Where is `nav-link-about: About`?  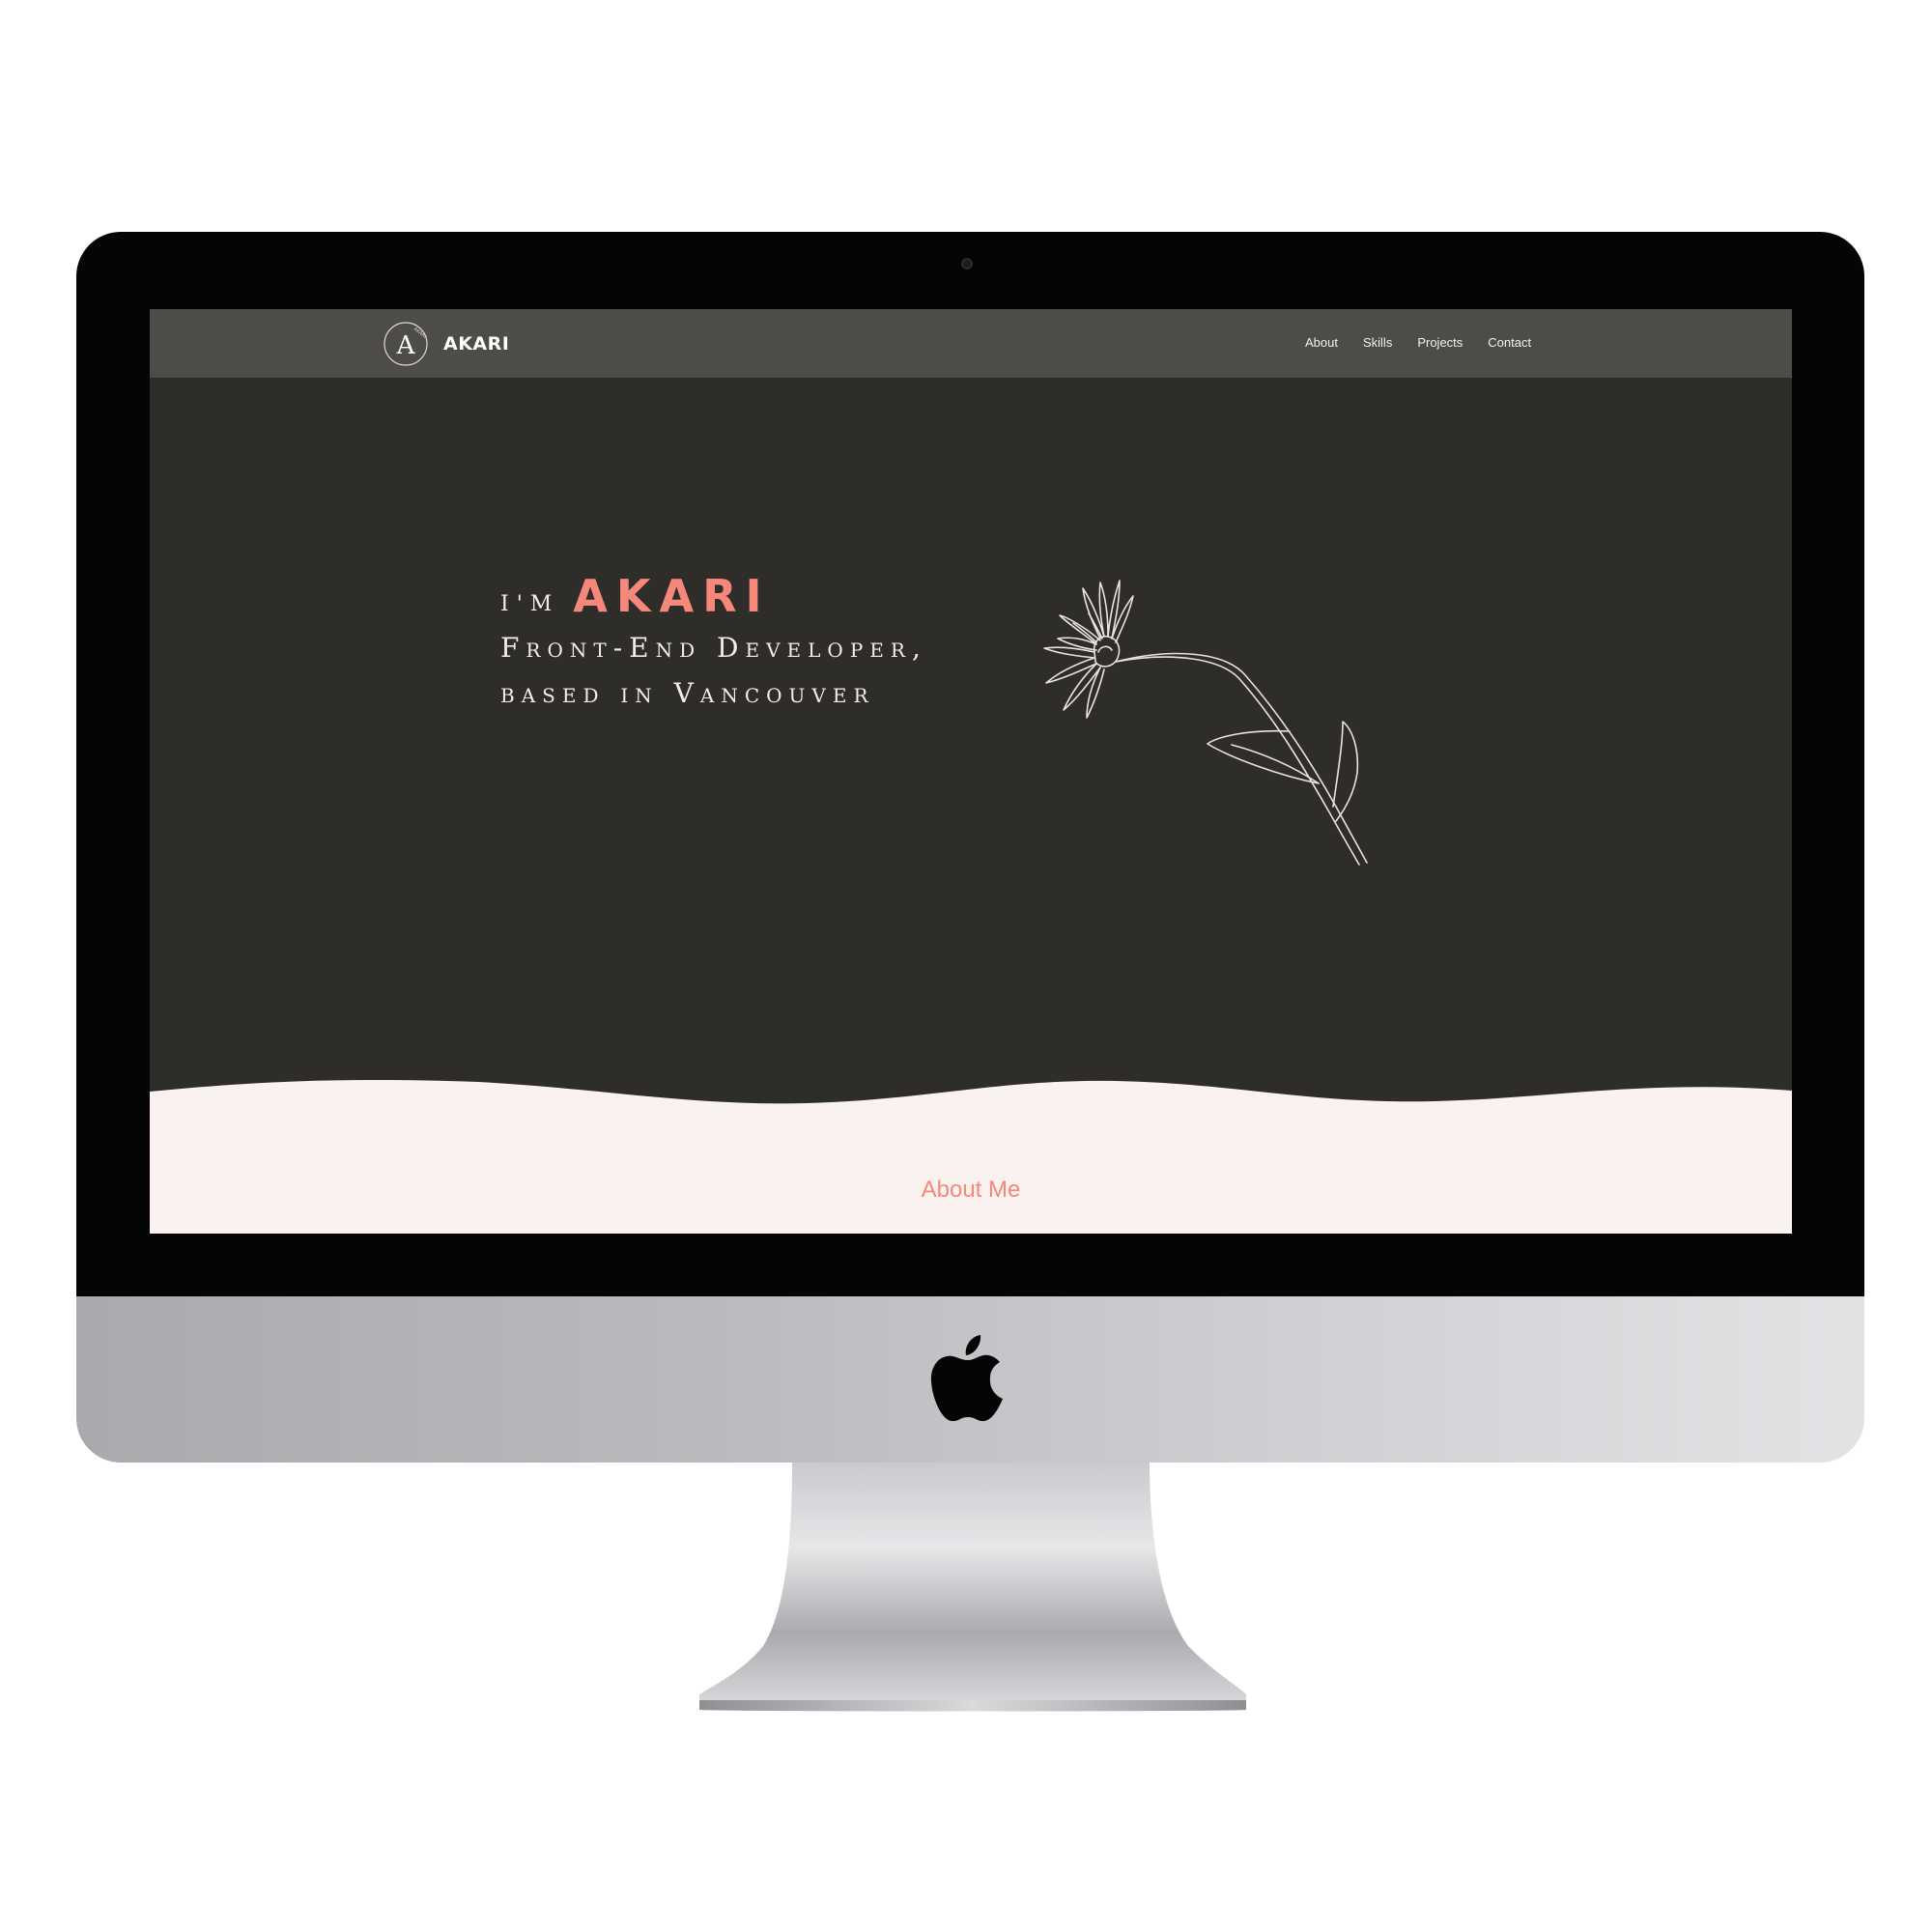
nav-link-about: About is located at coordinates (1321, 342).